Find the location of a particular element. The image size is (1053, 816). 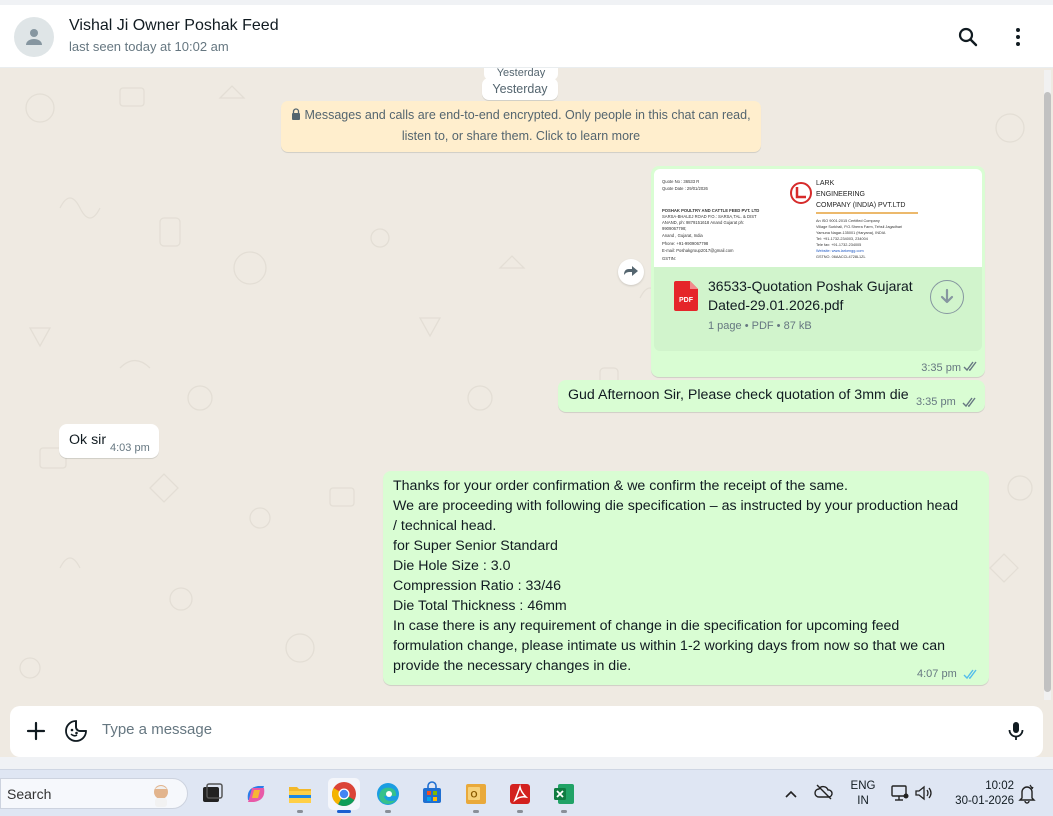

preview-right-line: Tel: +91-1732-234003, 234004 is located at coordinates (842, 239).